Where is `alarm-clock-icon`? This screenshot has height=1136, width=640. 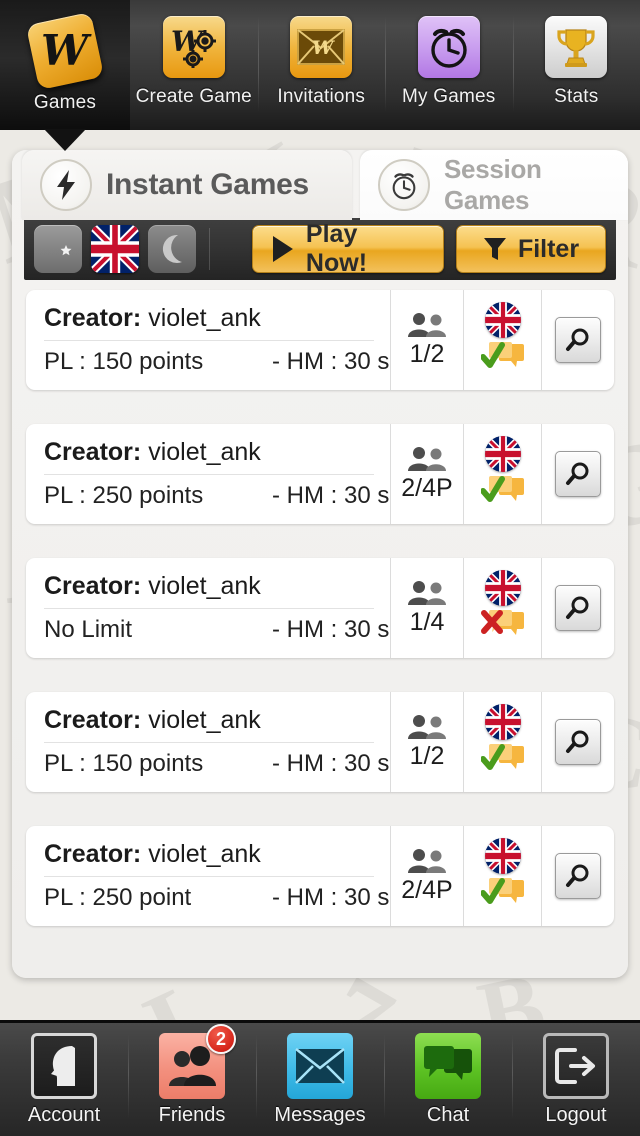 alarm-clock-icon is located at coordinates (448, 47).